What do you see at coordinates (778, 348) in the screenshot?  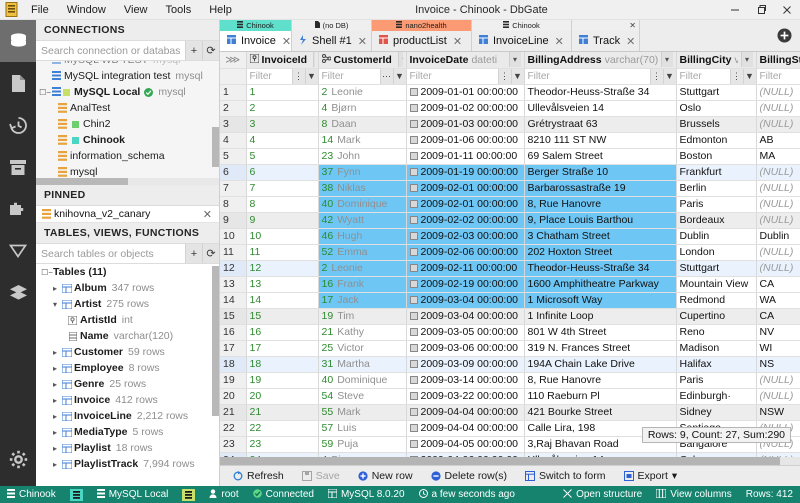 I see `cell-billingstate: WI` at bounding box center [778, 348].